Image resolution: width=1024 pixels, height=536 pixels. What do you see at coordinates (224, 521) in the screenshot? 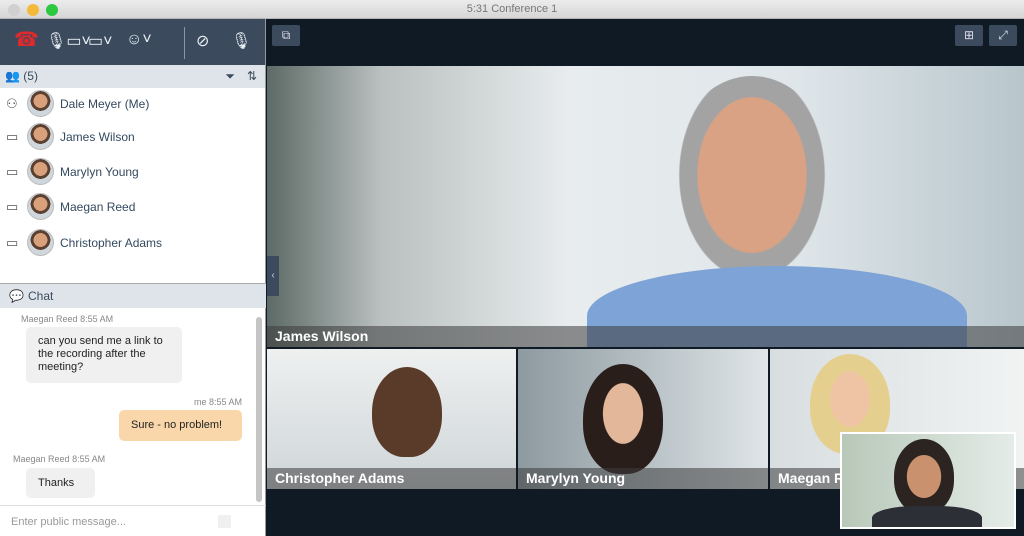
I see `emoji-button` at bounding box center [224, 521].